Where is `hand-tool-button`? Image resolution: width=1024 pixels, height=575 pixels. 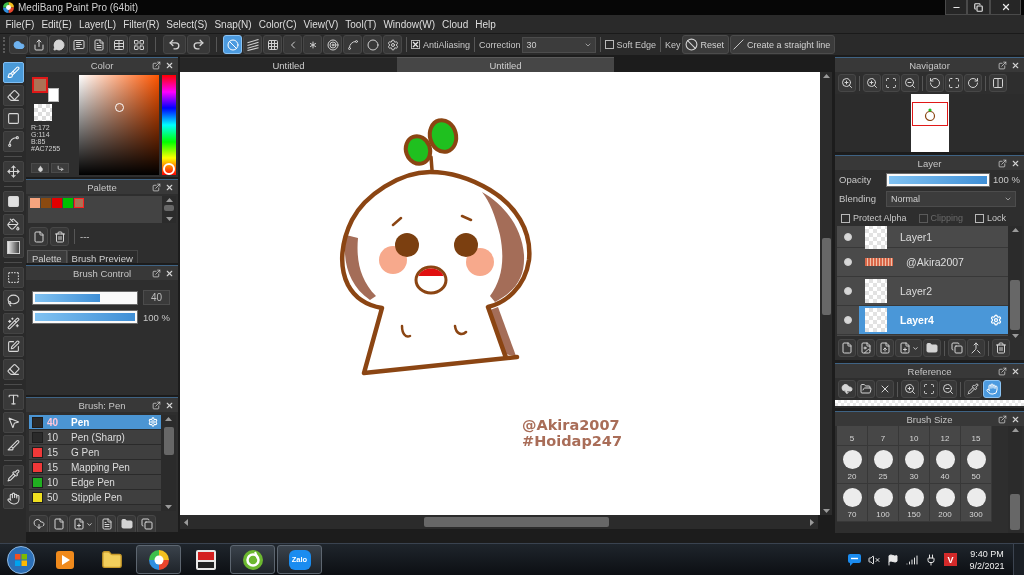
hand-tool-button is located at coordinates (13, 498).